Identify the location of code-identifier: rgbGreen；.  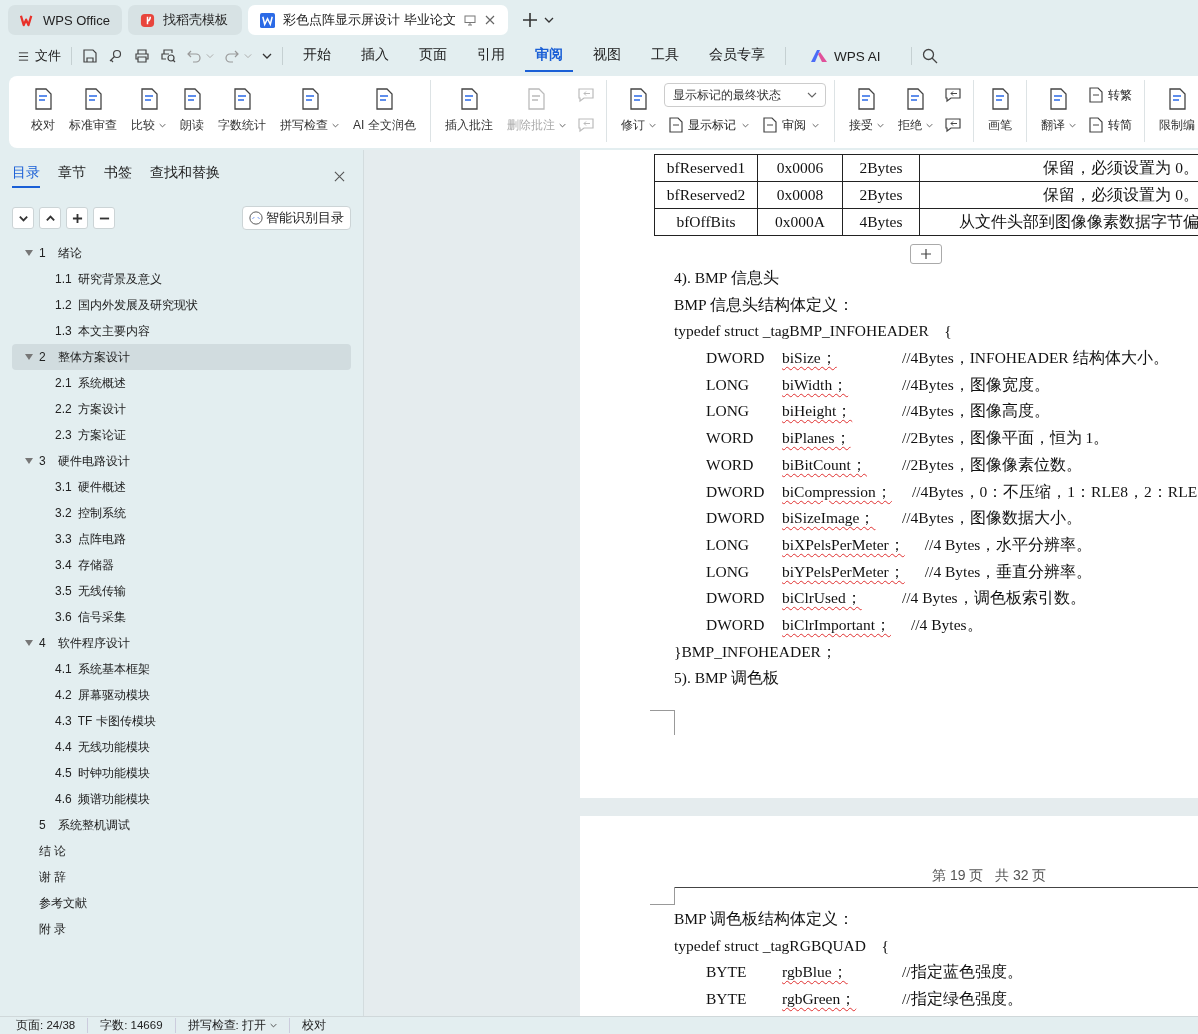
(820, 999).